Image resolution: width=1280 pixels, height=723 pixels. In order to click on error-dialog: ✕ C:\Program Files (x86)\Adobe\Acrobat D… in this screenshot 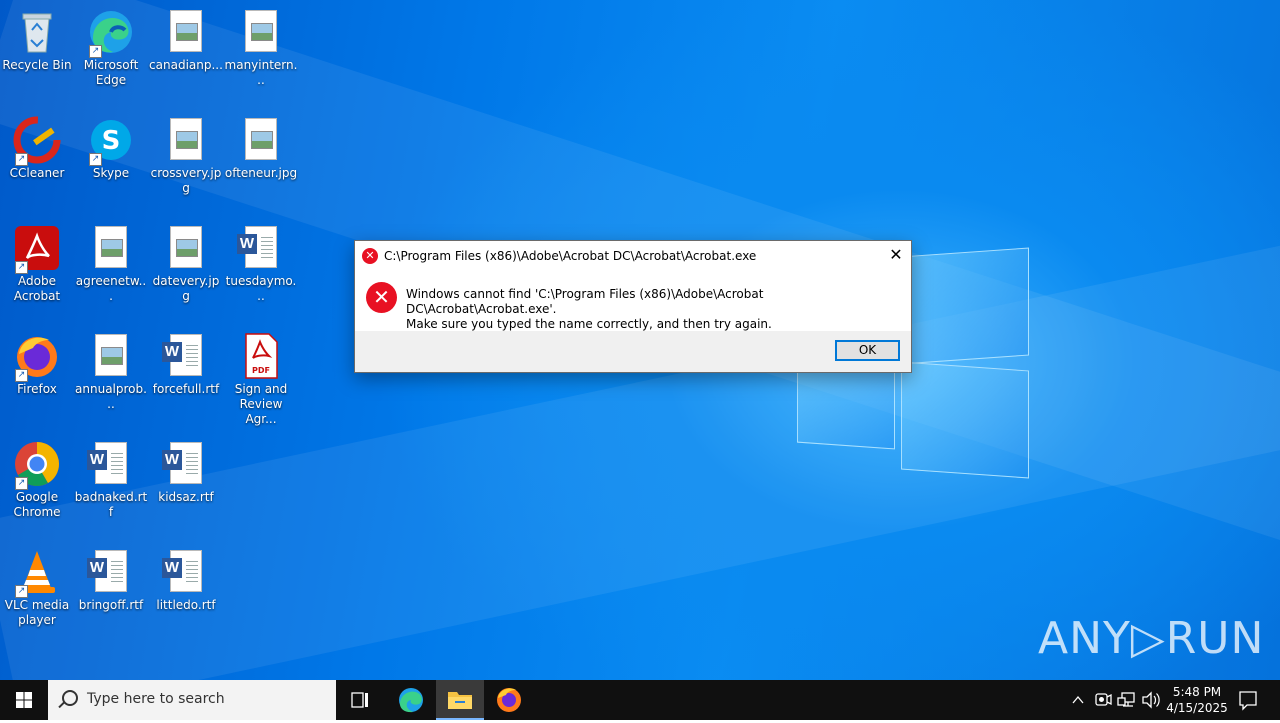, I will do `click(633, 306)`.